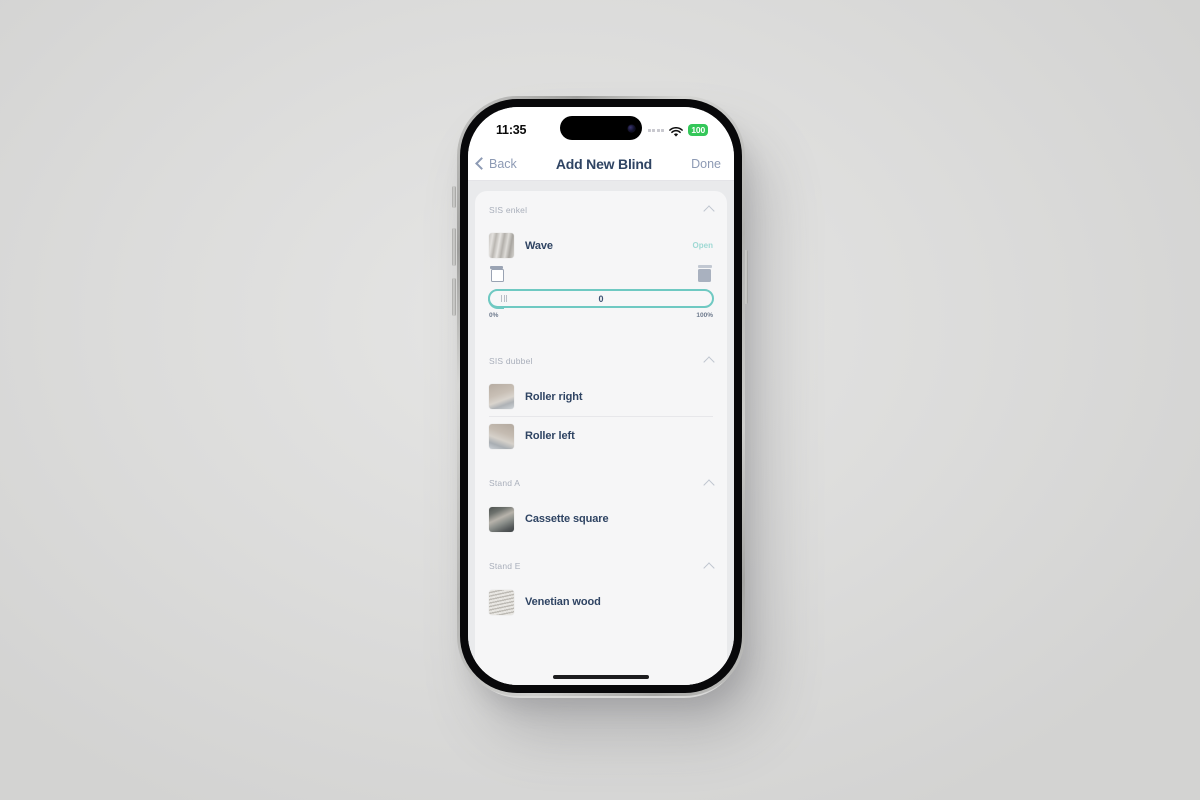 The height and width of the screenshot is (800, 1200). Describe the element at coordinates (601, 277) in the screenshot. I see `slider-icon-row` at that location.